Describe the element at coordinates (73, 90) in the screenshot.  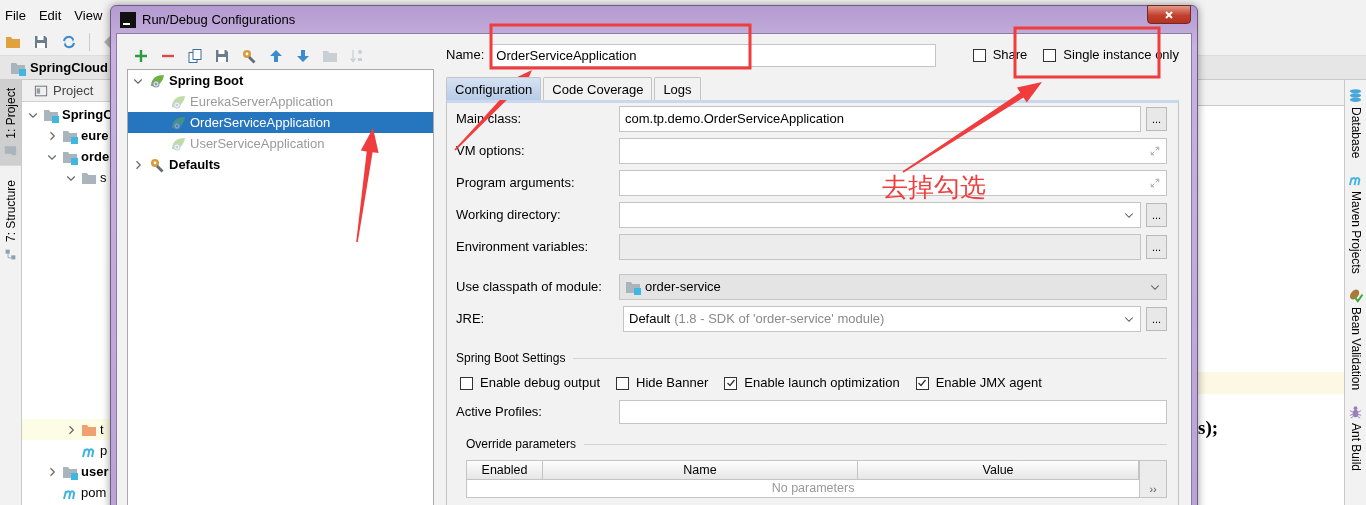
I see `panel-title: Project` at that location.